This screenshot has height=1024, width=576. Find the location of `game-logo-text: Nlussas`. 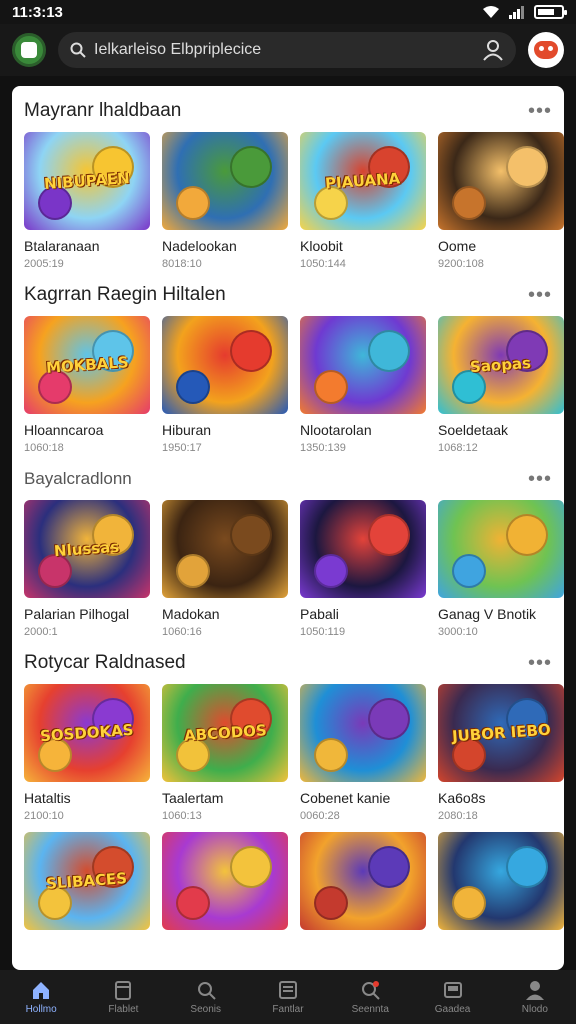

game-logo-text: Nlussas is located at coordinates (87, 549).